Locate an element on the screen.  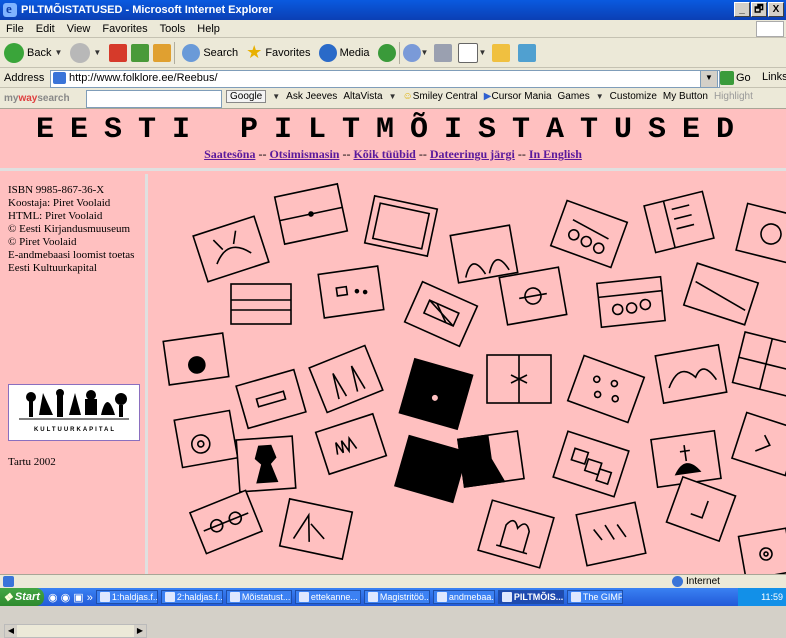
menu-help: Help is located at coordinates (208, 29).